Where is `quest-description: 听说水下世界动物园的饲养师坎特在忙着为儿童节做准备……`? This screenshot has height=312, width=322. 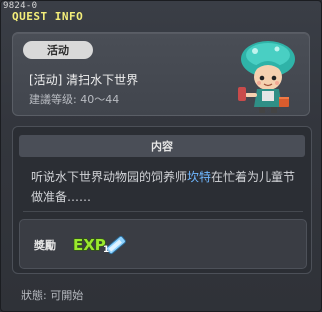
quest-description: 听说水下世界动物园的饲养师坎特在忙着为儿童节做准备…… is located at coordinates (167, 187).